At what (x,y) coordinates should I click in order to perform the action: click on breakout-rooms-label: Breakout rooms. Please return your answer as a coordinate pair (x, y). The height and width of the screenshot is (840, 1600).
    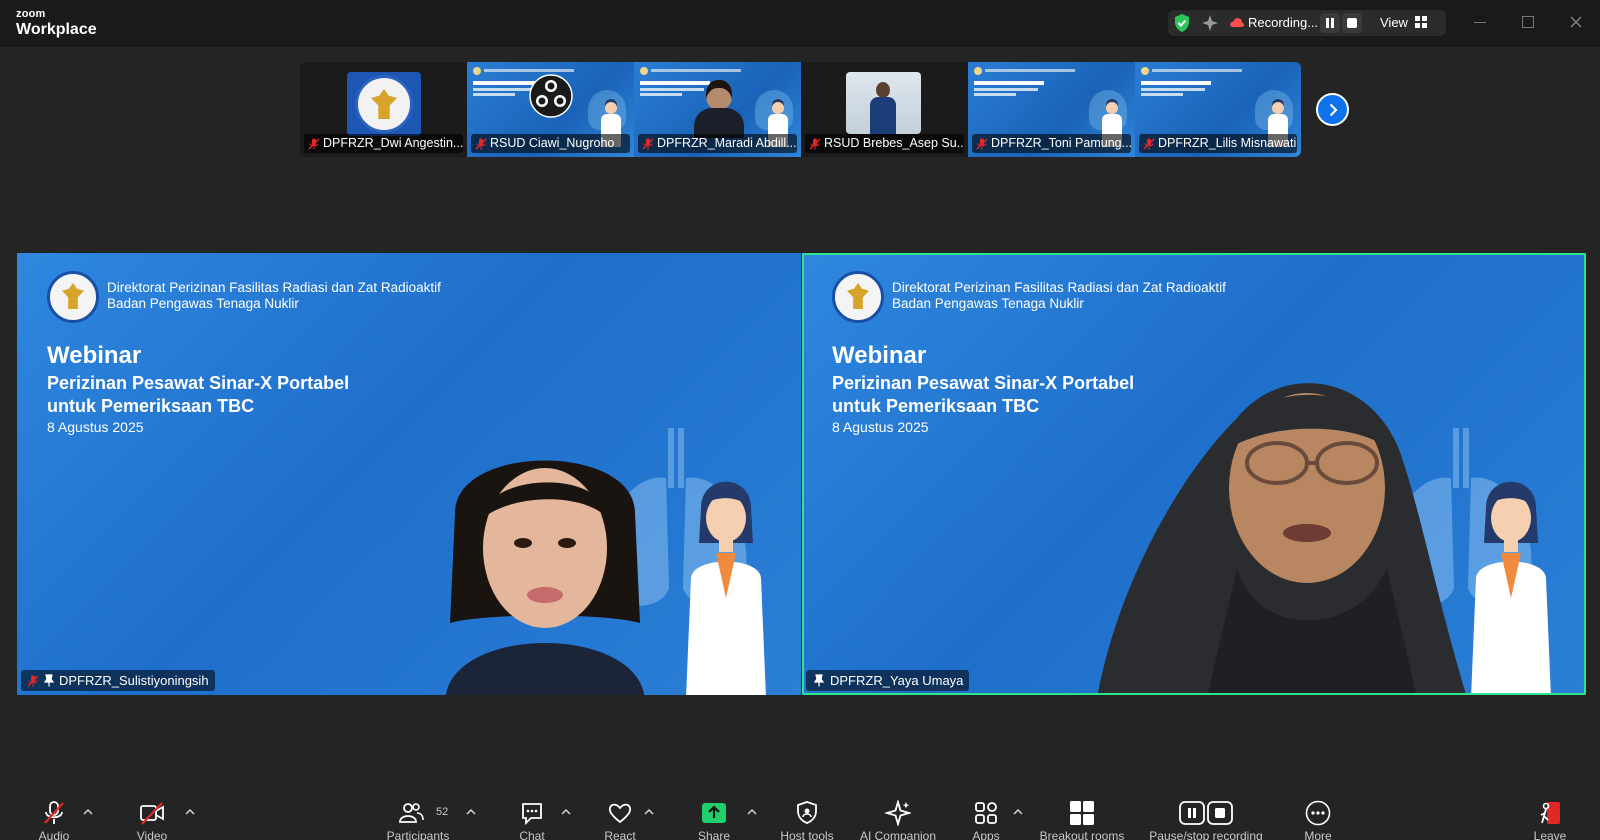
    Looking at the image, I should click on (1082, 834).